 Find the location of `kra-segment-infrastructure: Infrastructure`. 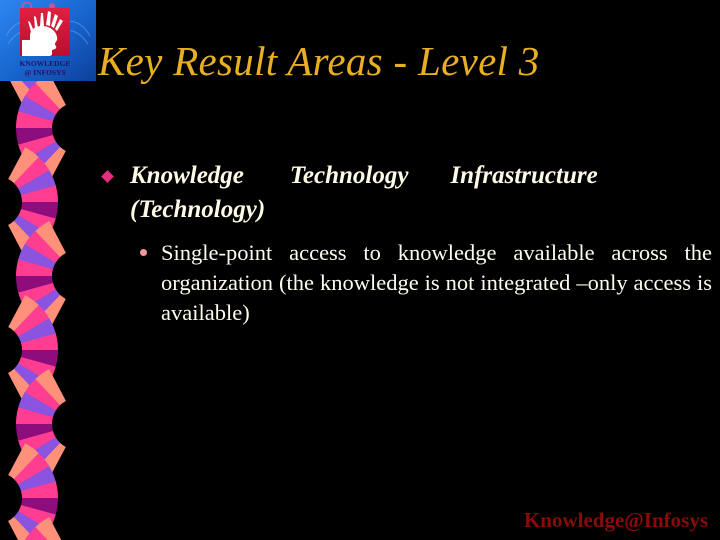

kra-segment-infrastructure: Infrastructure is located at coordinates (524, 175).